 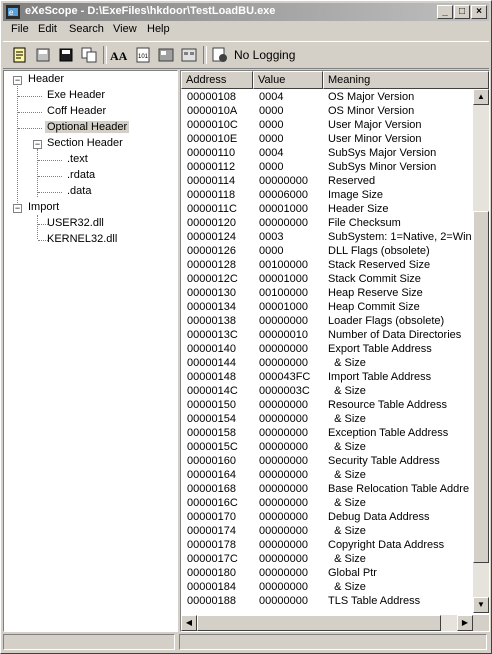 I want to click on minimize-button: _, so click(x=445, y=12).